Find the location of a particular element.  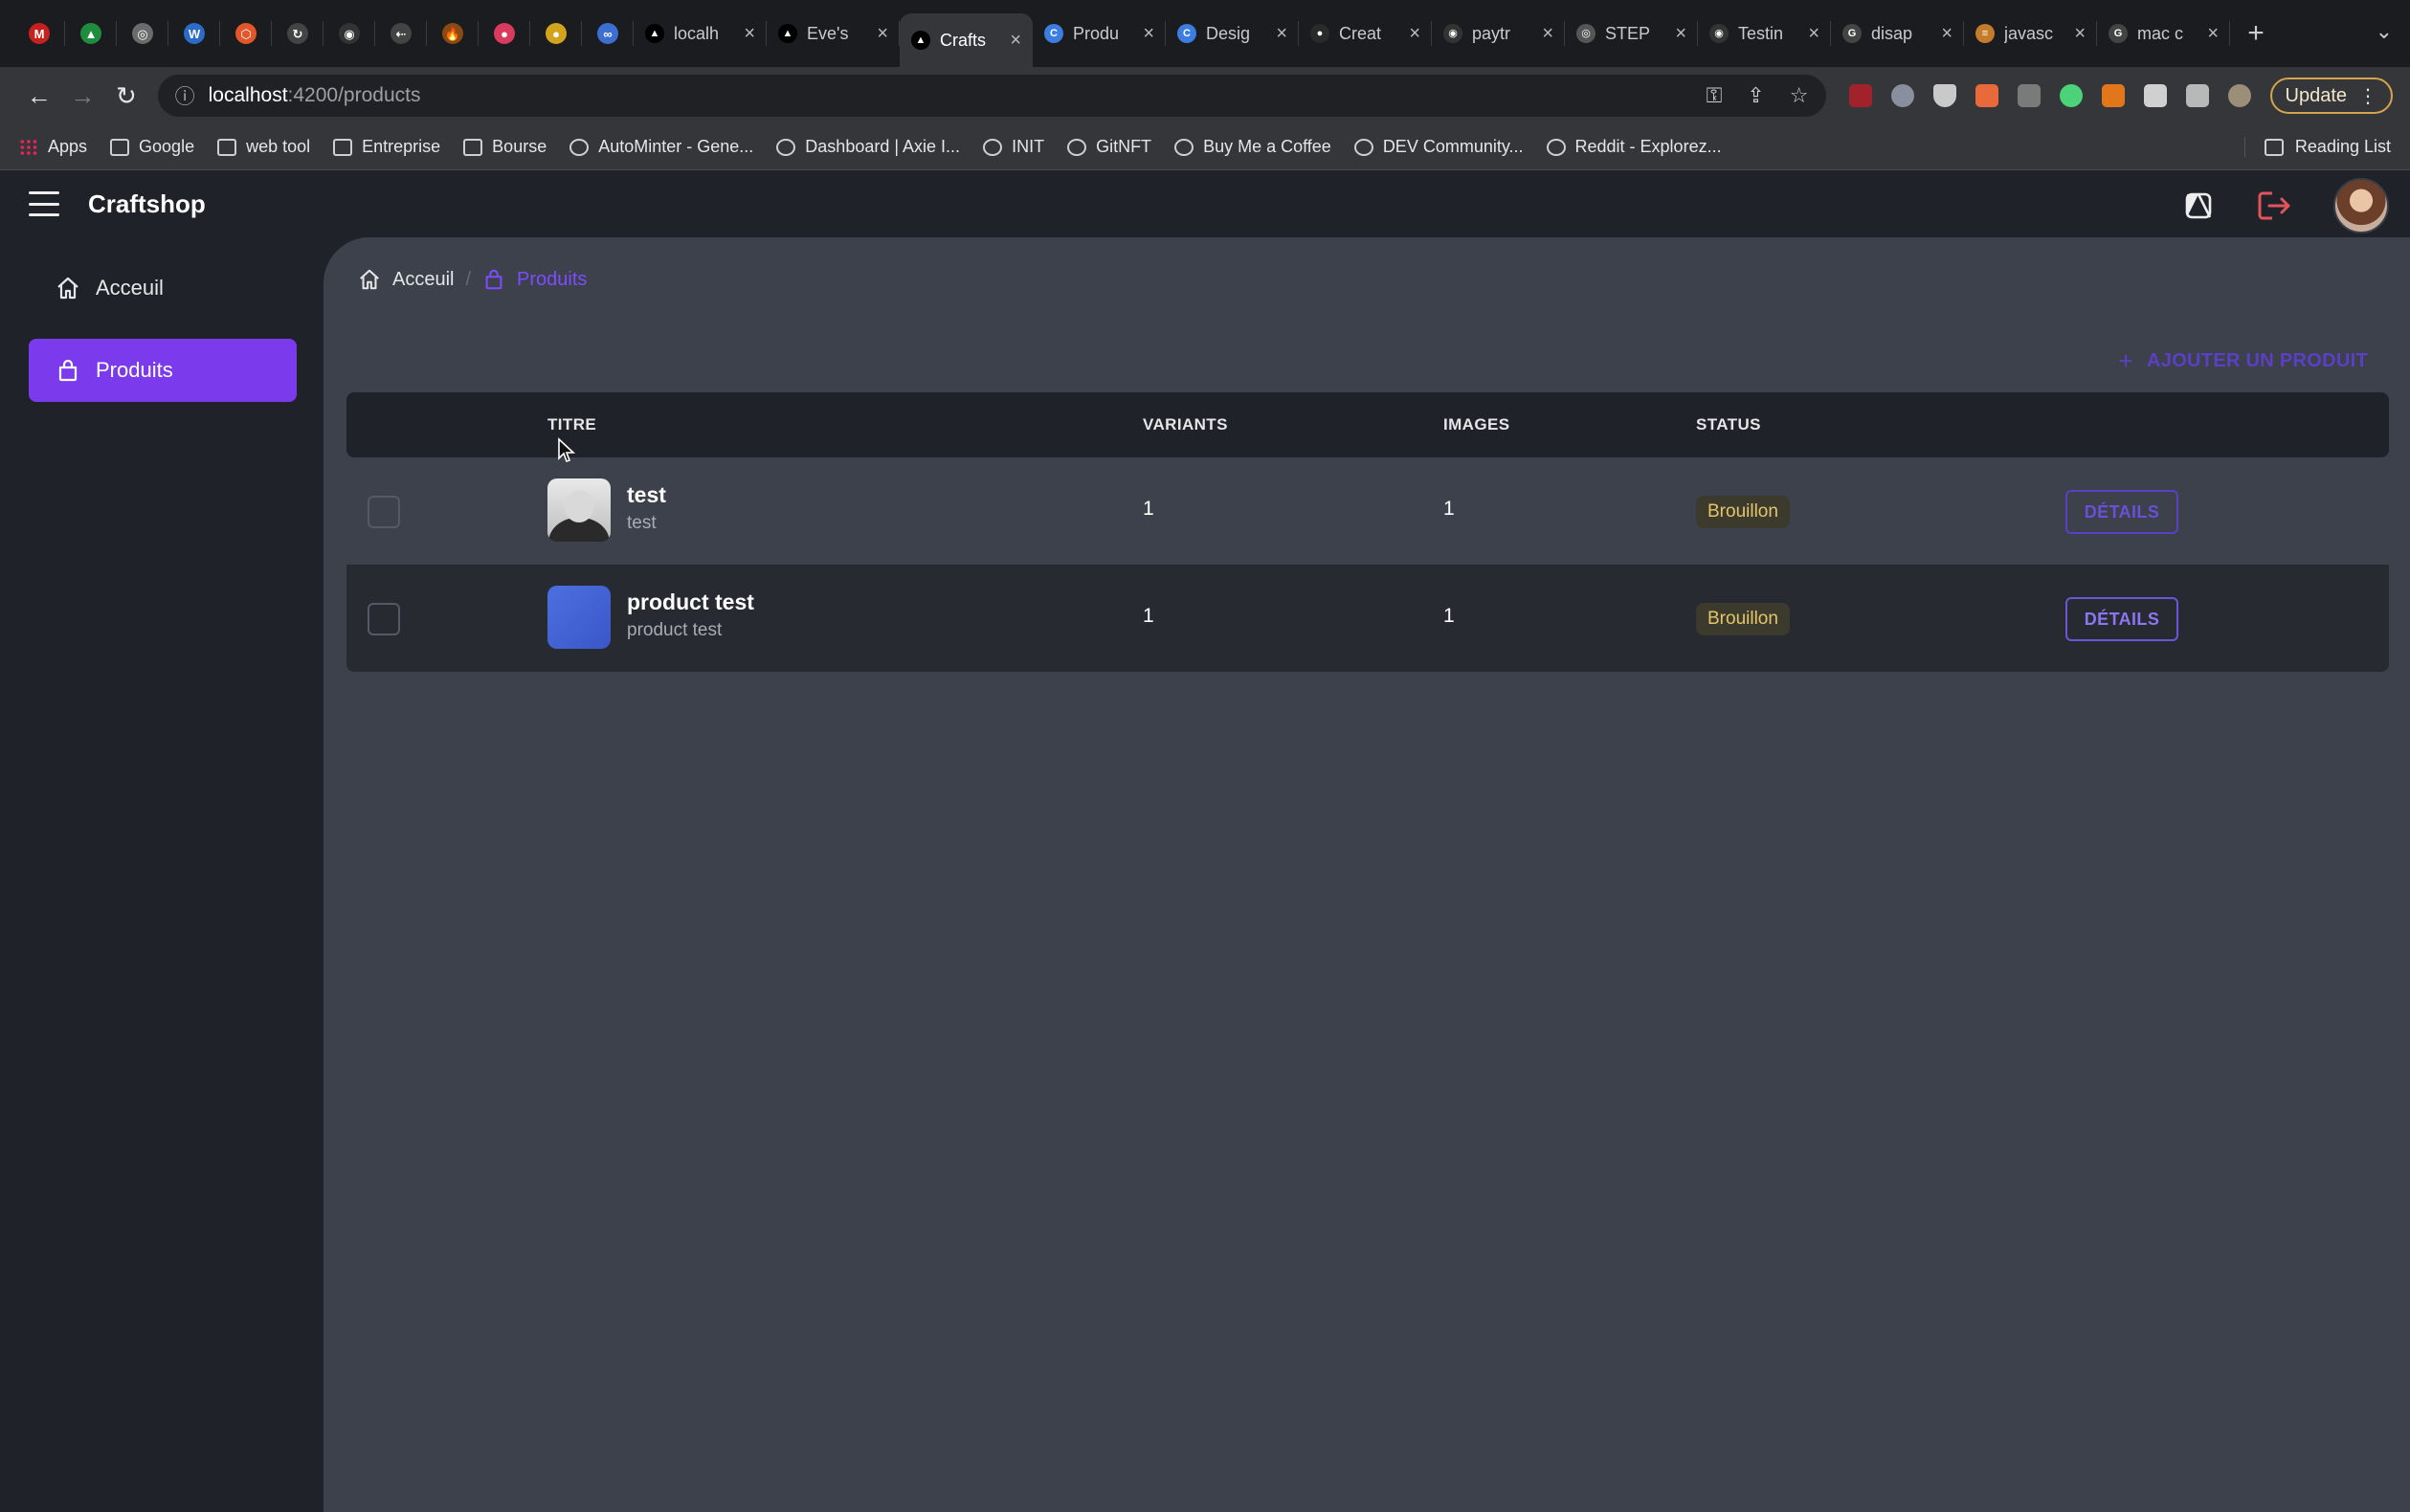

ublock-extension-icon is located at coordinates (1860, 95).